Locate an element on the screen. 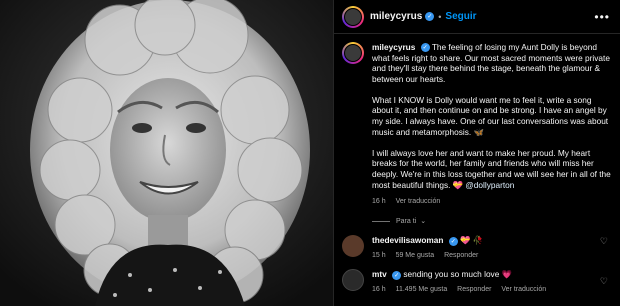 The image size is (620, 306). comment-text: sending you so much love 💗 is located at coordinates (457, 274).